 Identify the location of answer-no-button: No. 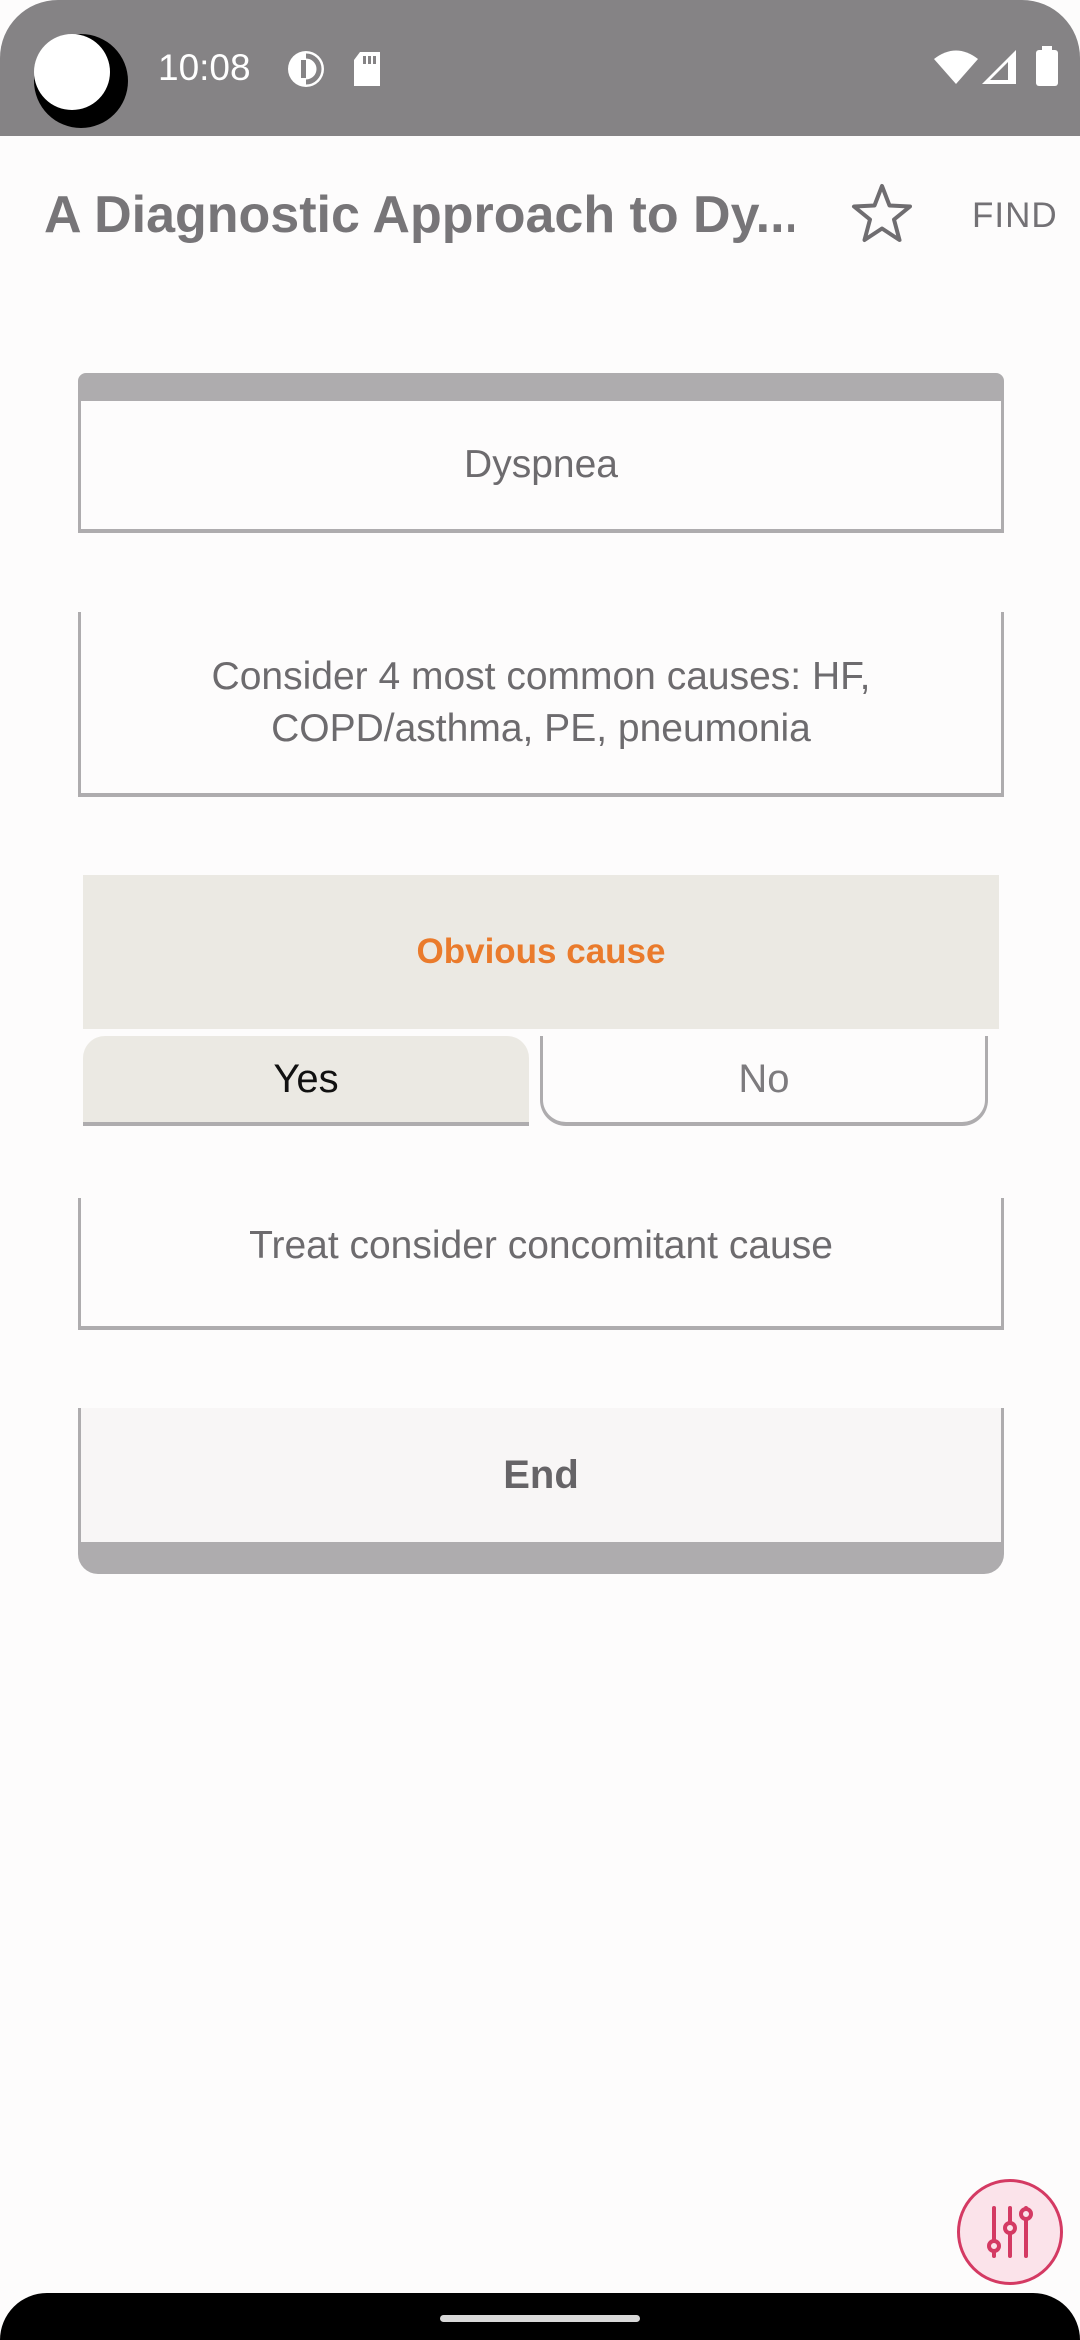
(764, 1081).